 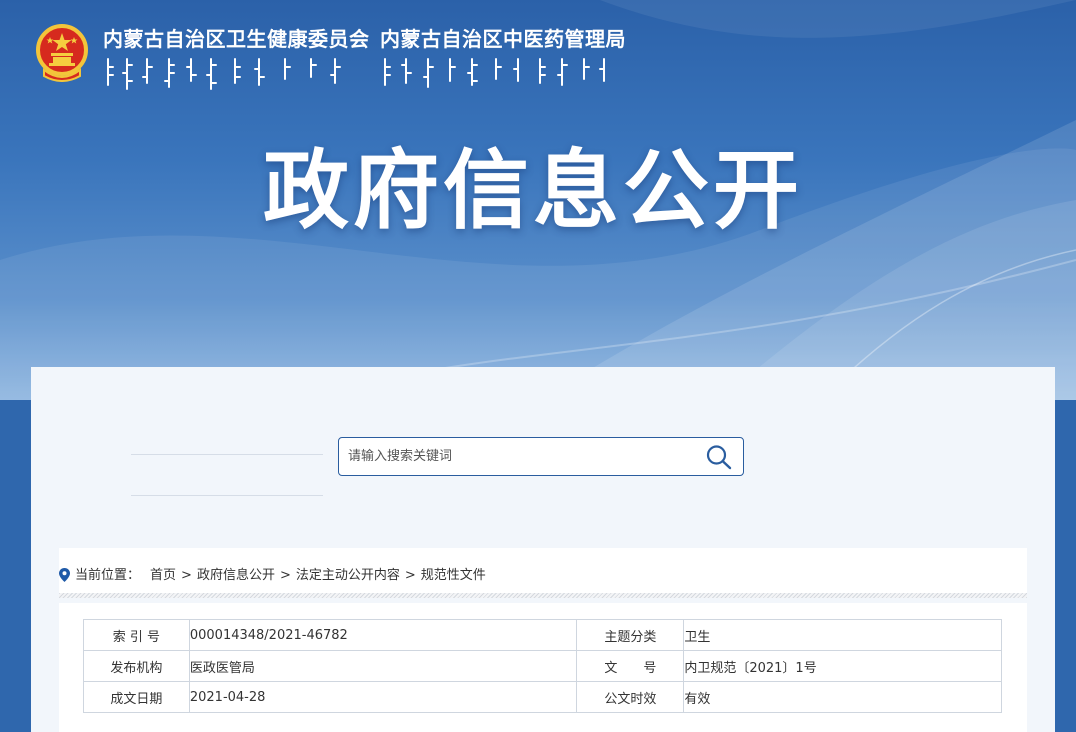 What do you see at coordinates (543, 573) in the screenshot?
I see `breadcrumb-bar: 当前位置： 首页 > 政府信息公开 > 法定主动公开内容 > 规范性文件` at bounding box center [543, 573].